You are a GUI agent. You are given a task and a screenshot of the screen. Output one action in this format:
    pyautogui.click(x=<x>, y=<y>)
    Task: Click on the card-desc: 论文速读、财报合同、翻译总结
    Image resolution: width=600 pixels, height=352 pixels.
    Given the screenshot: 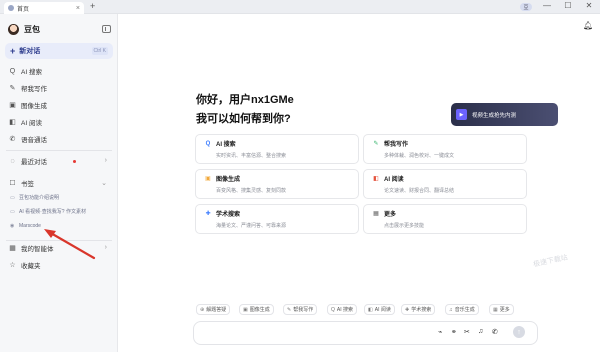 What is the action you would take?
    pyautogui.click(x=419, y=191)
    